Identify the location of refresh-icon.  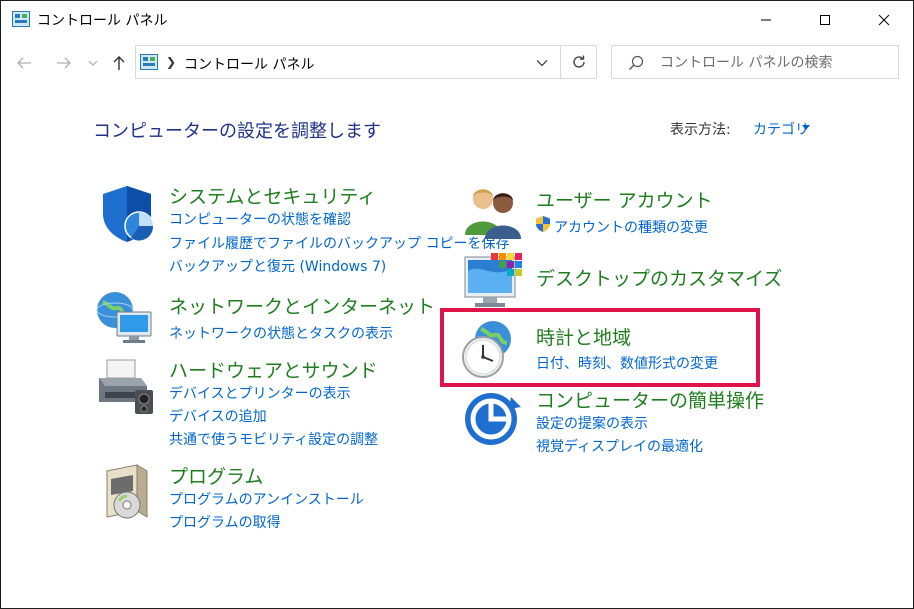
(579, 61).